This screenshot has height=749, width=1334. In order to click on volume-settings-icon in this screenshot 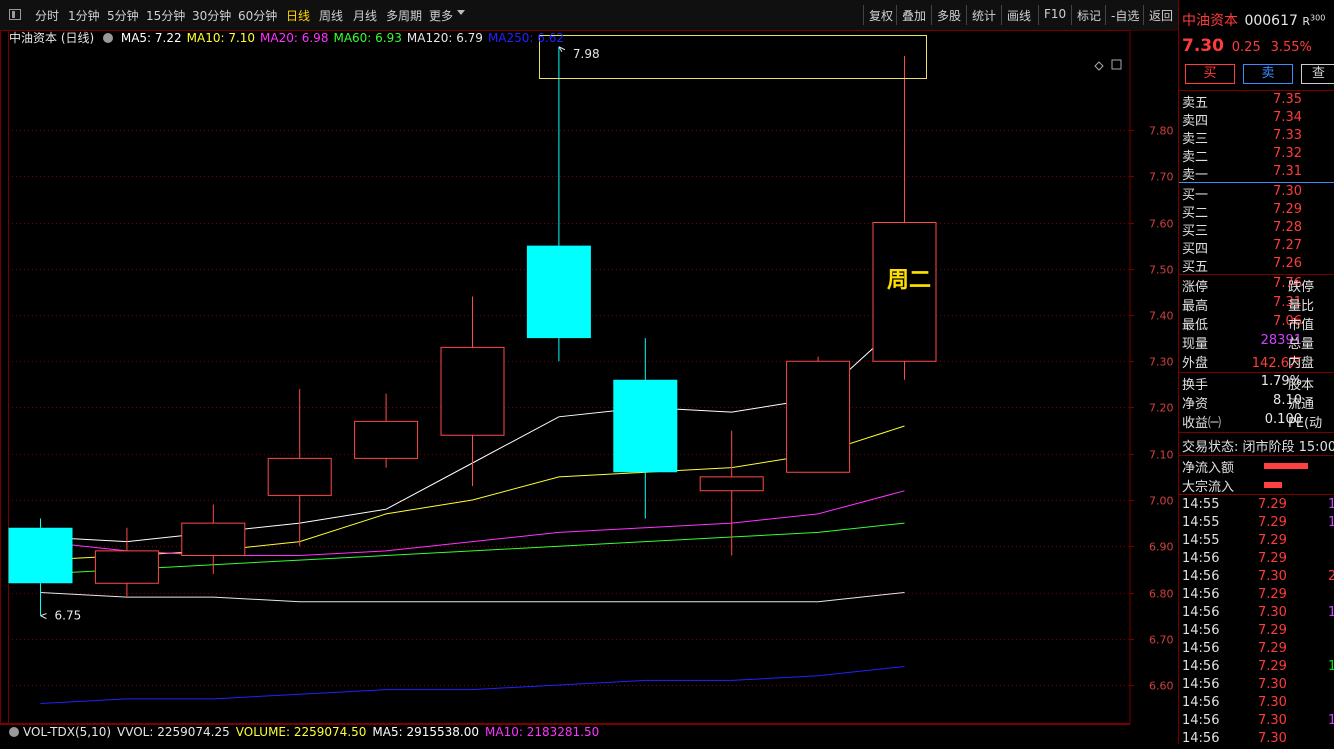, I will do `click(14, 732)`.